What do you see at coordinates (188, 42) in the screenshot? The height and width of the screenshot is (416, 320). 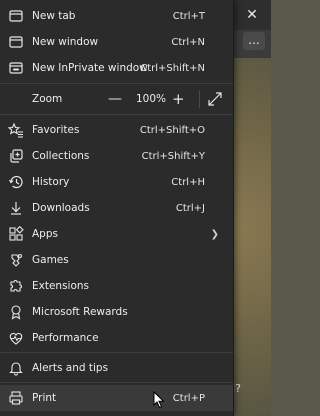 I see `menu-item-shortcut: Ctrl+N` at bounding box center [188, 42].